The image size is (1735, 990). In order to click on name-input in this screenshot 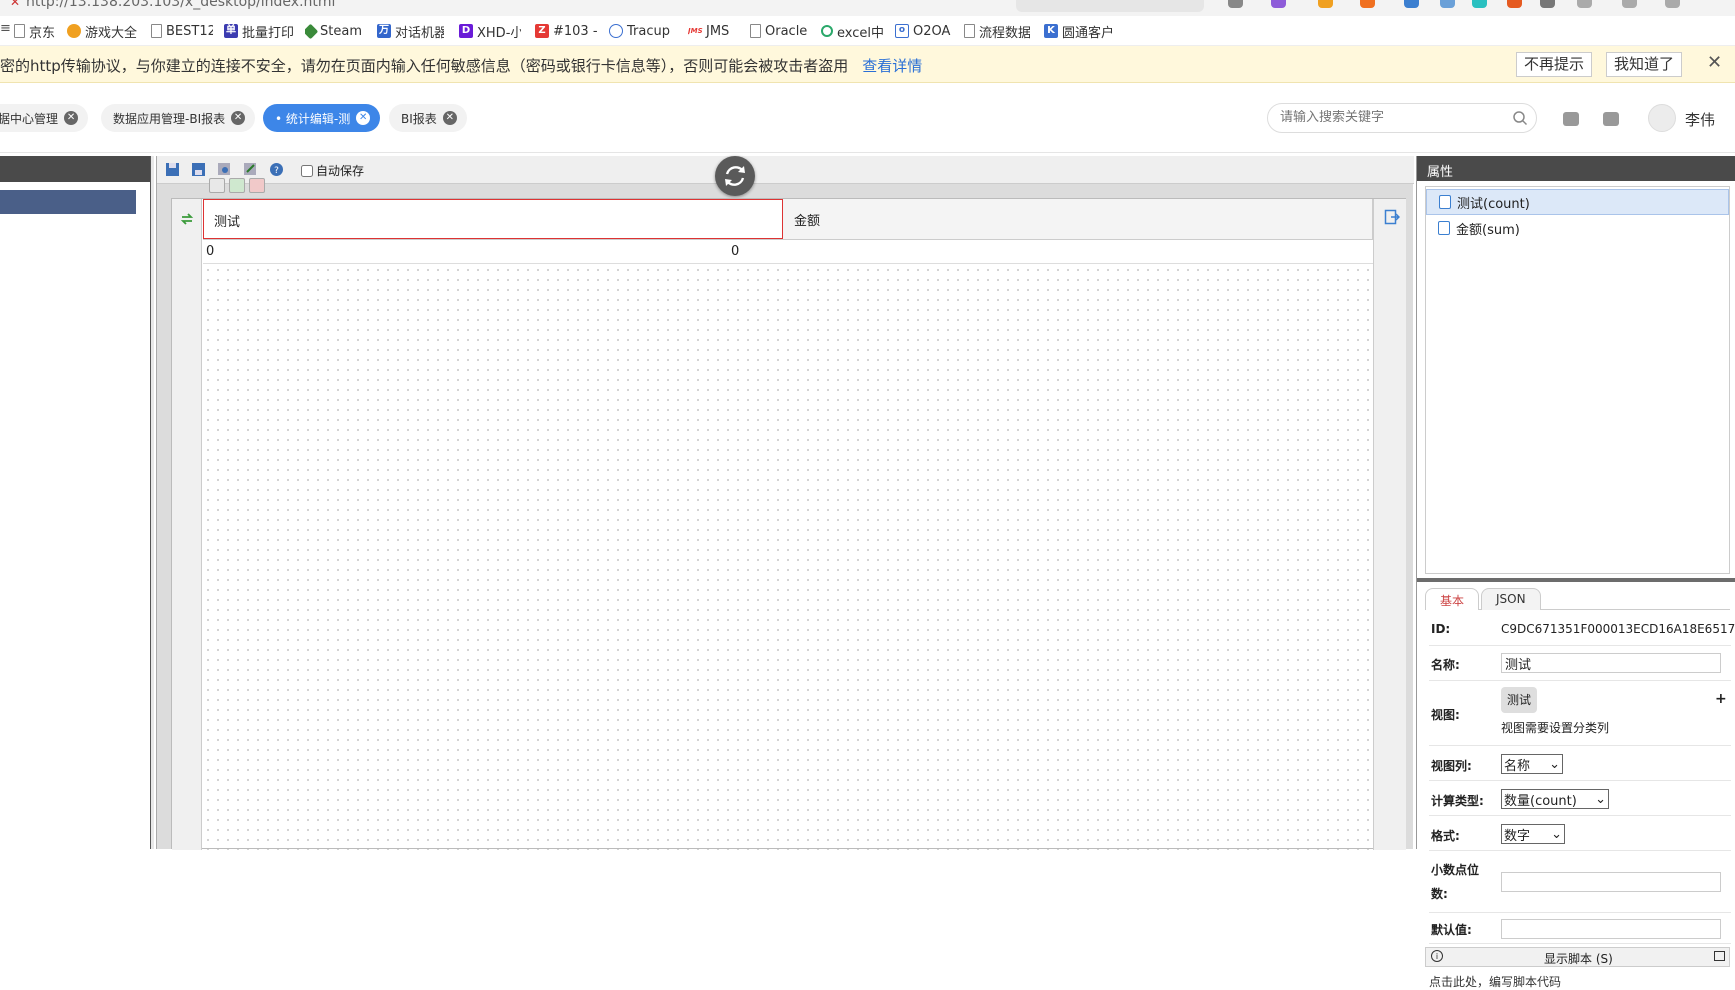, I will do `click(1611, 663)`.